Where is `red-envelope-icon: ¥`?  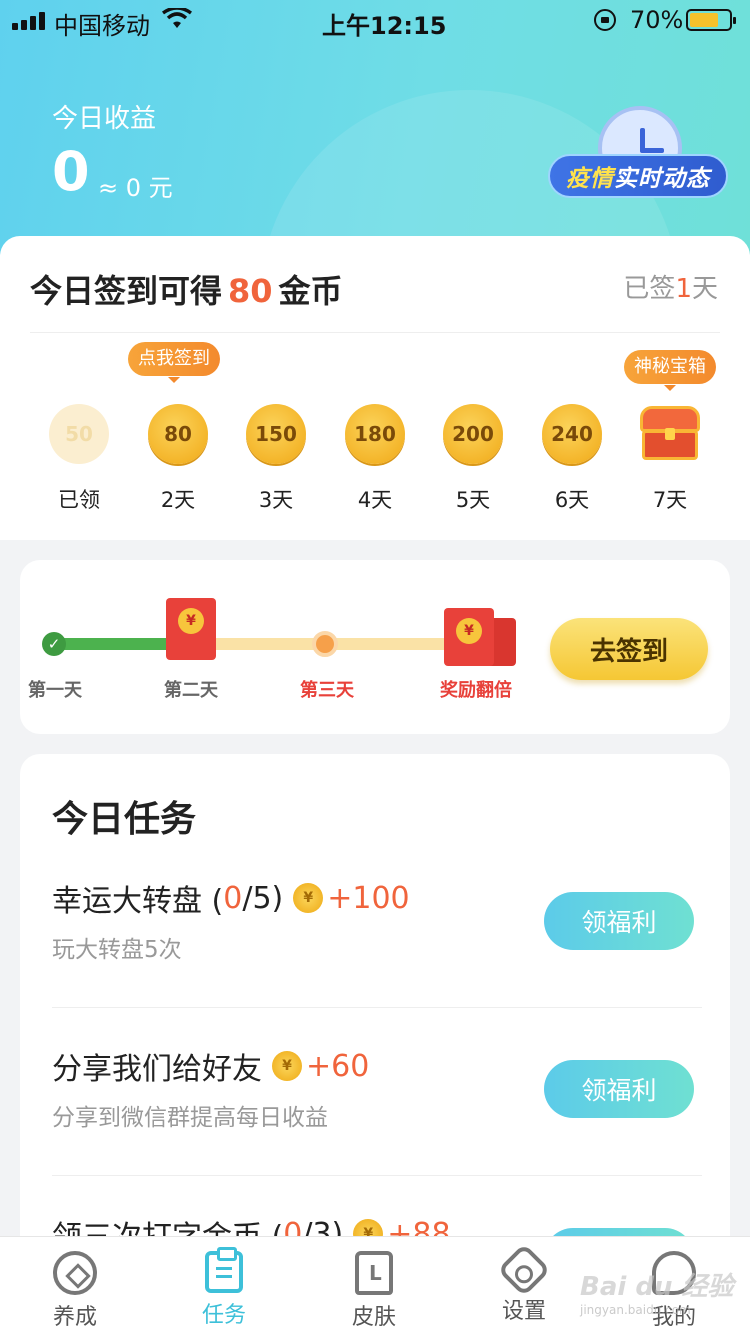 red-envelope-icon: ¥ is located at coordinates (191, 629).